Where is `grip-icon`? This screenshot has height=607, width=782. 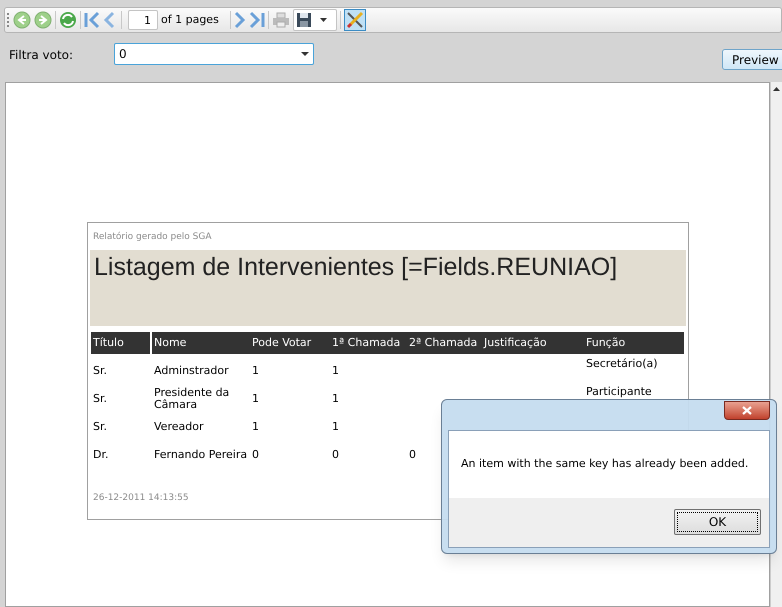
grip-icon is located at coordinates (8, 20).